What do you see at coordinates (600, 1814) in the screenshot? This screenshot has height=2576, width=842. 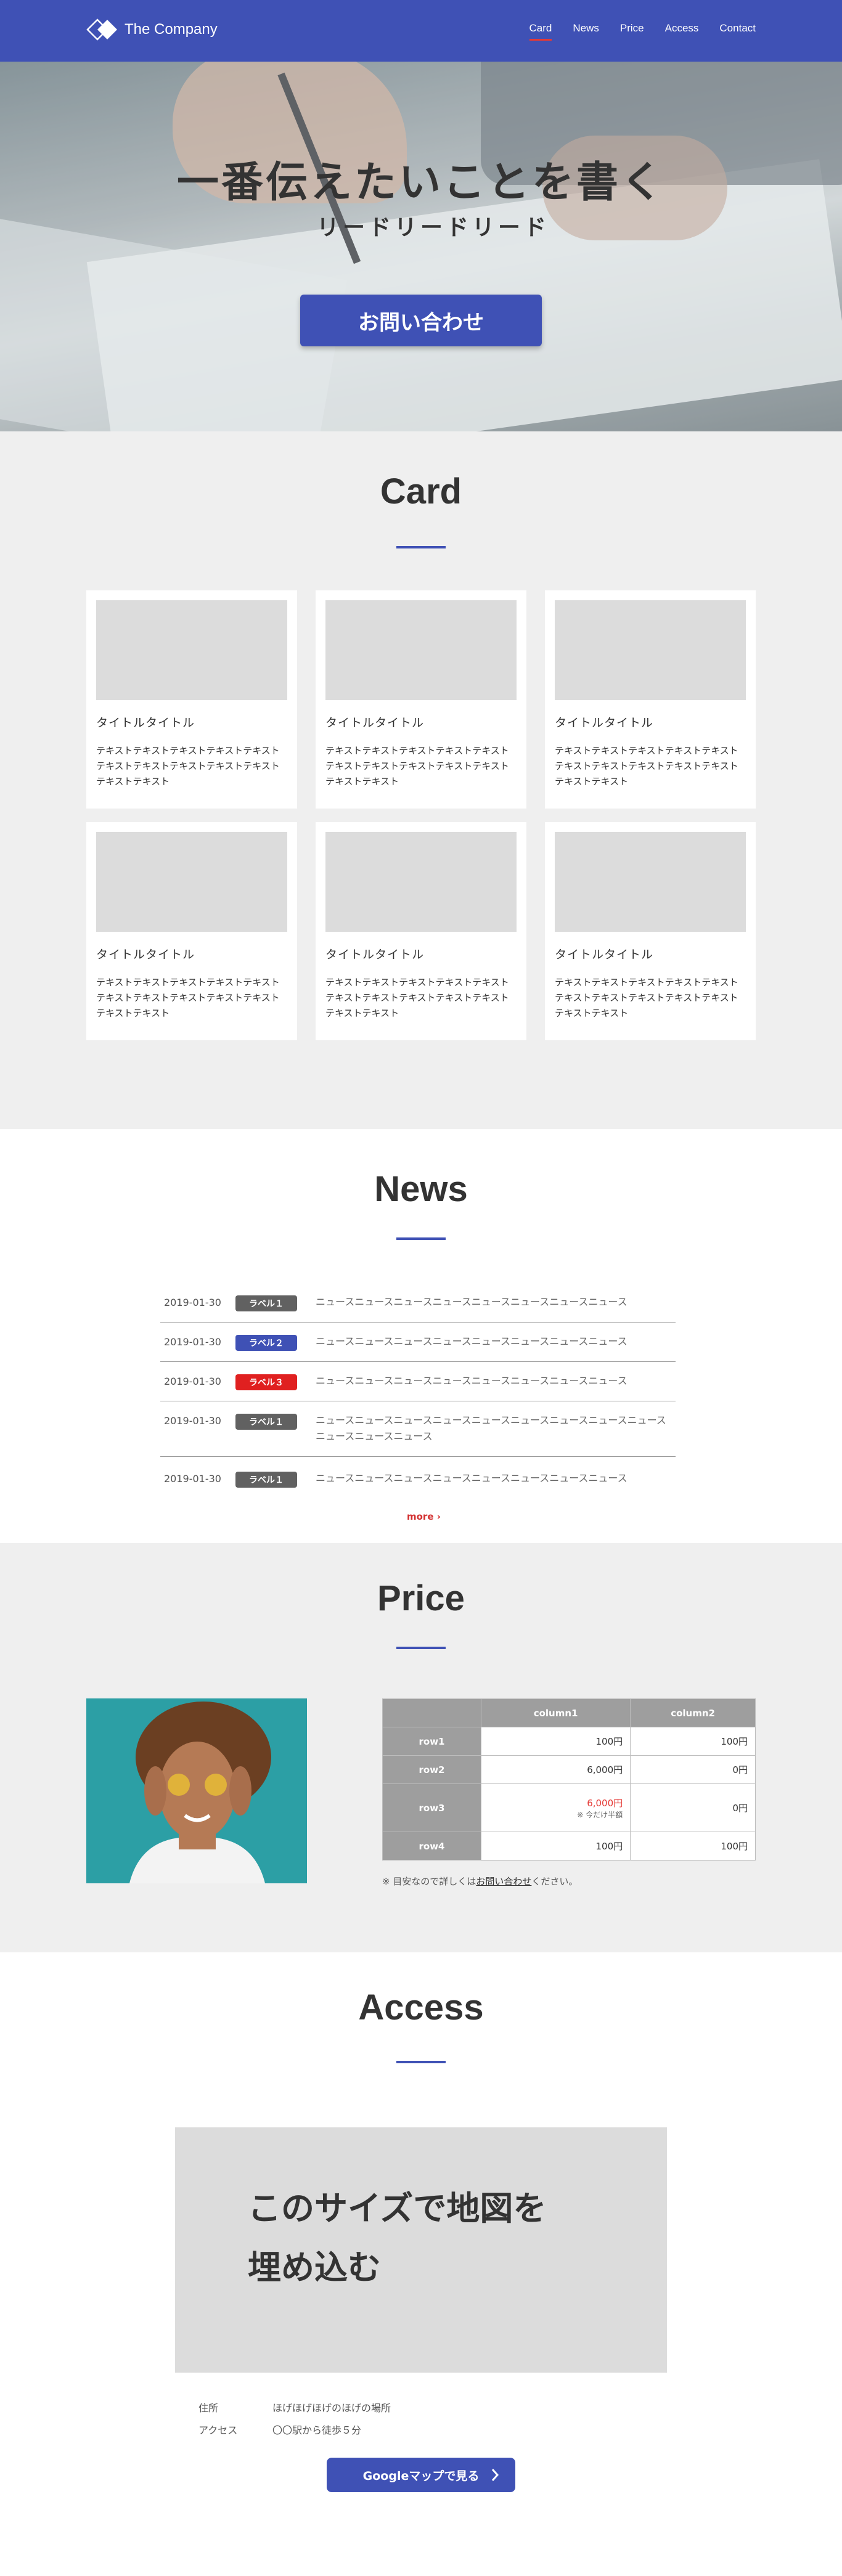 I see `discount-note: ※ 今だけ半額` at bounding box center [600, 1814].